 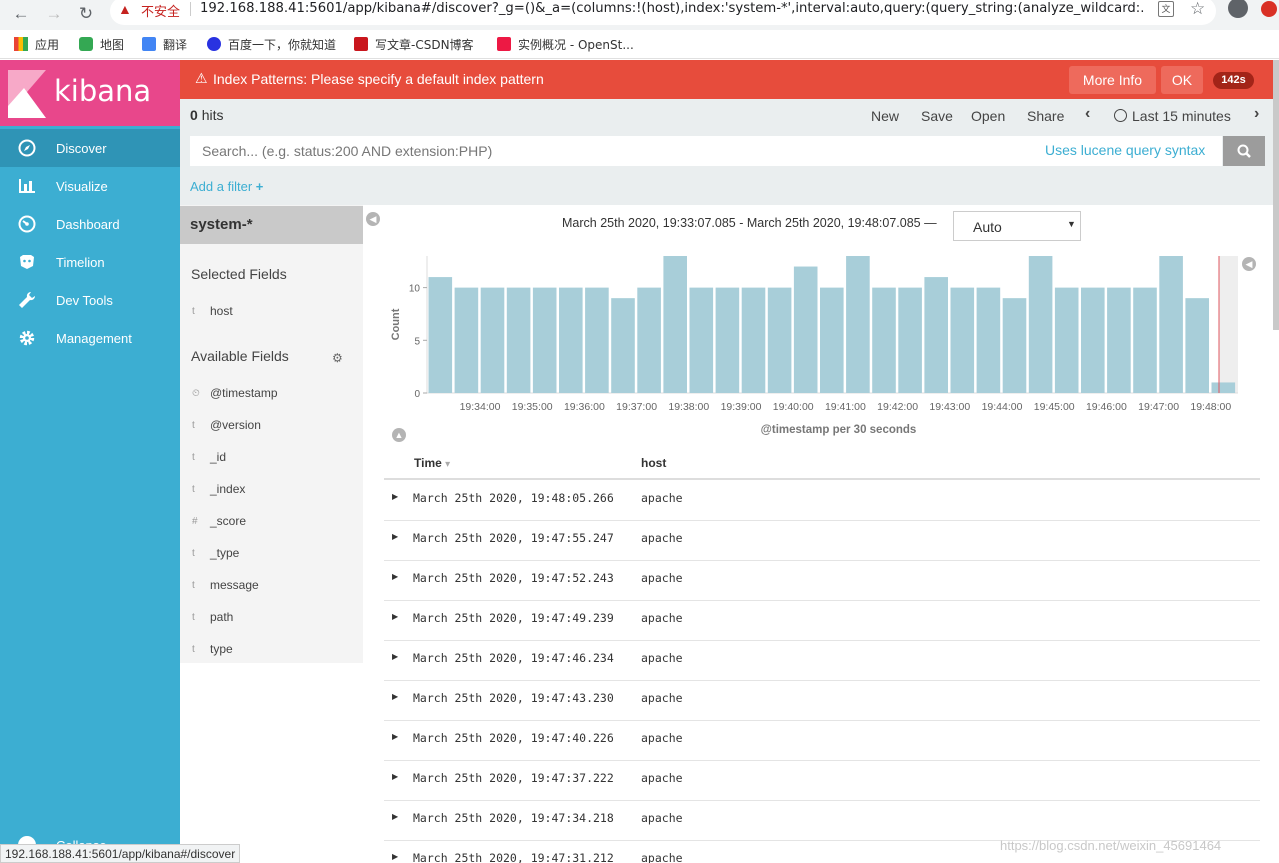 What do you see at coordinates (235, 393) in the screenshot?
I see `field-item: ⏲ @timestamp` at bounding box center [235, 393].